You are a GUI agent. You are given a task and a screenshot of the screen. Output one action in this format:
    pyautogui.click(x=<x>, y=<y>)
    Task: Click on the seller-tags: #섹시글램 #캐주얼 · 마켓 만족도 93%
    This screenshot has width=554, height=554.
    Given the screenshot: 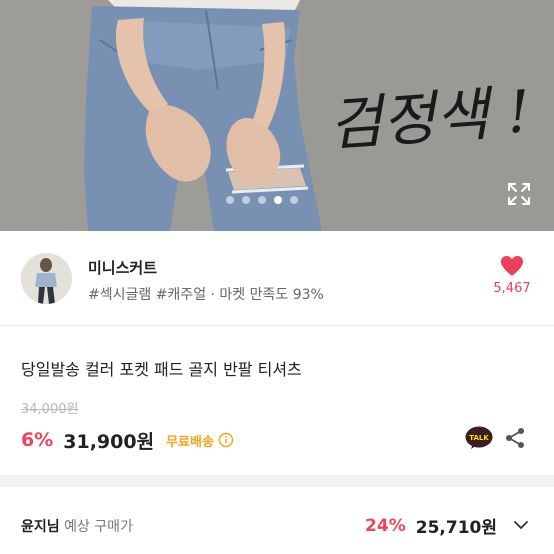 What is the action you would take?
    pyautogui.click(x=206, y=295)
    